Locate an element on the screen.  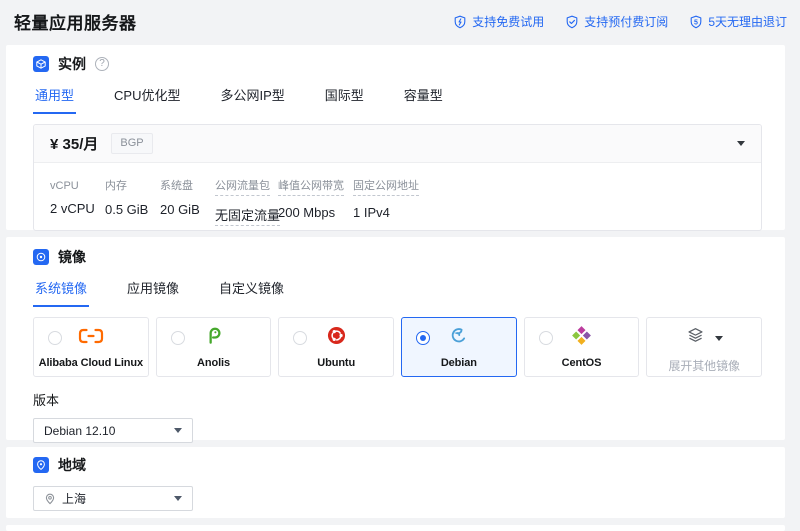
spec-label: 公网流量包 is located at coordinates (242, 186).